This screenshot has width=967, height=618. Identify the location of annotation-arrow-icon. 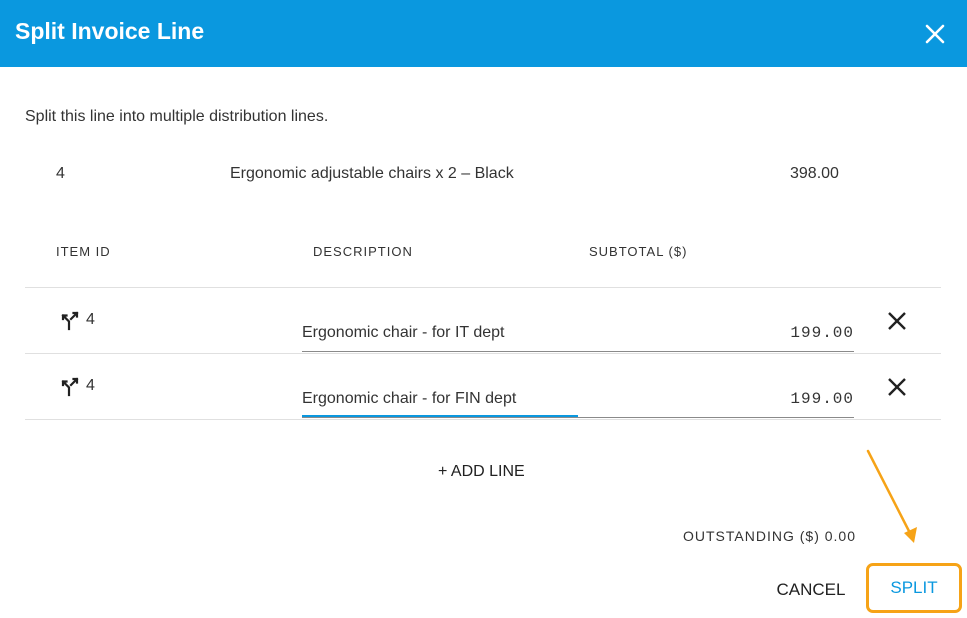
(891, 496).